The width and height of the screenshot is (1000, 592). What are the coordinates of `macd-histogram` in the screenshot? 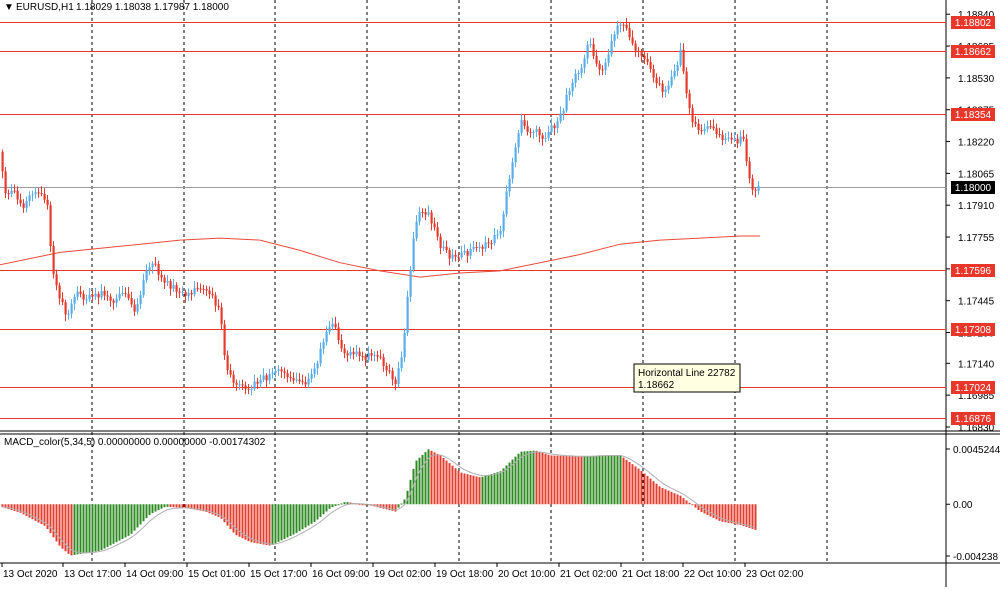 It's located at (379, 502).